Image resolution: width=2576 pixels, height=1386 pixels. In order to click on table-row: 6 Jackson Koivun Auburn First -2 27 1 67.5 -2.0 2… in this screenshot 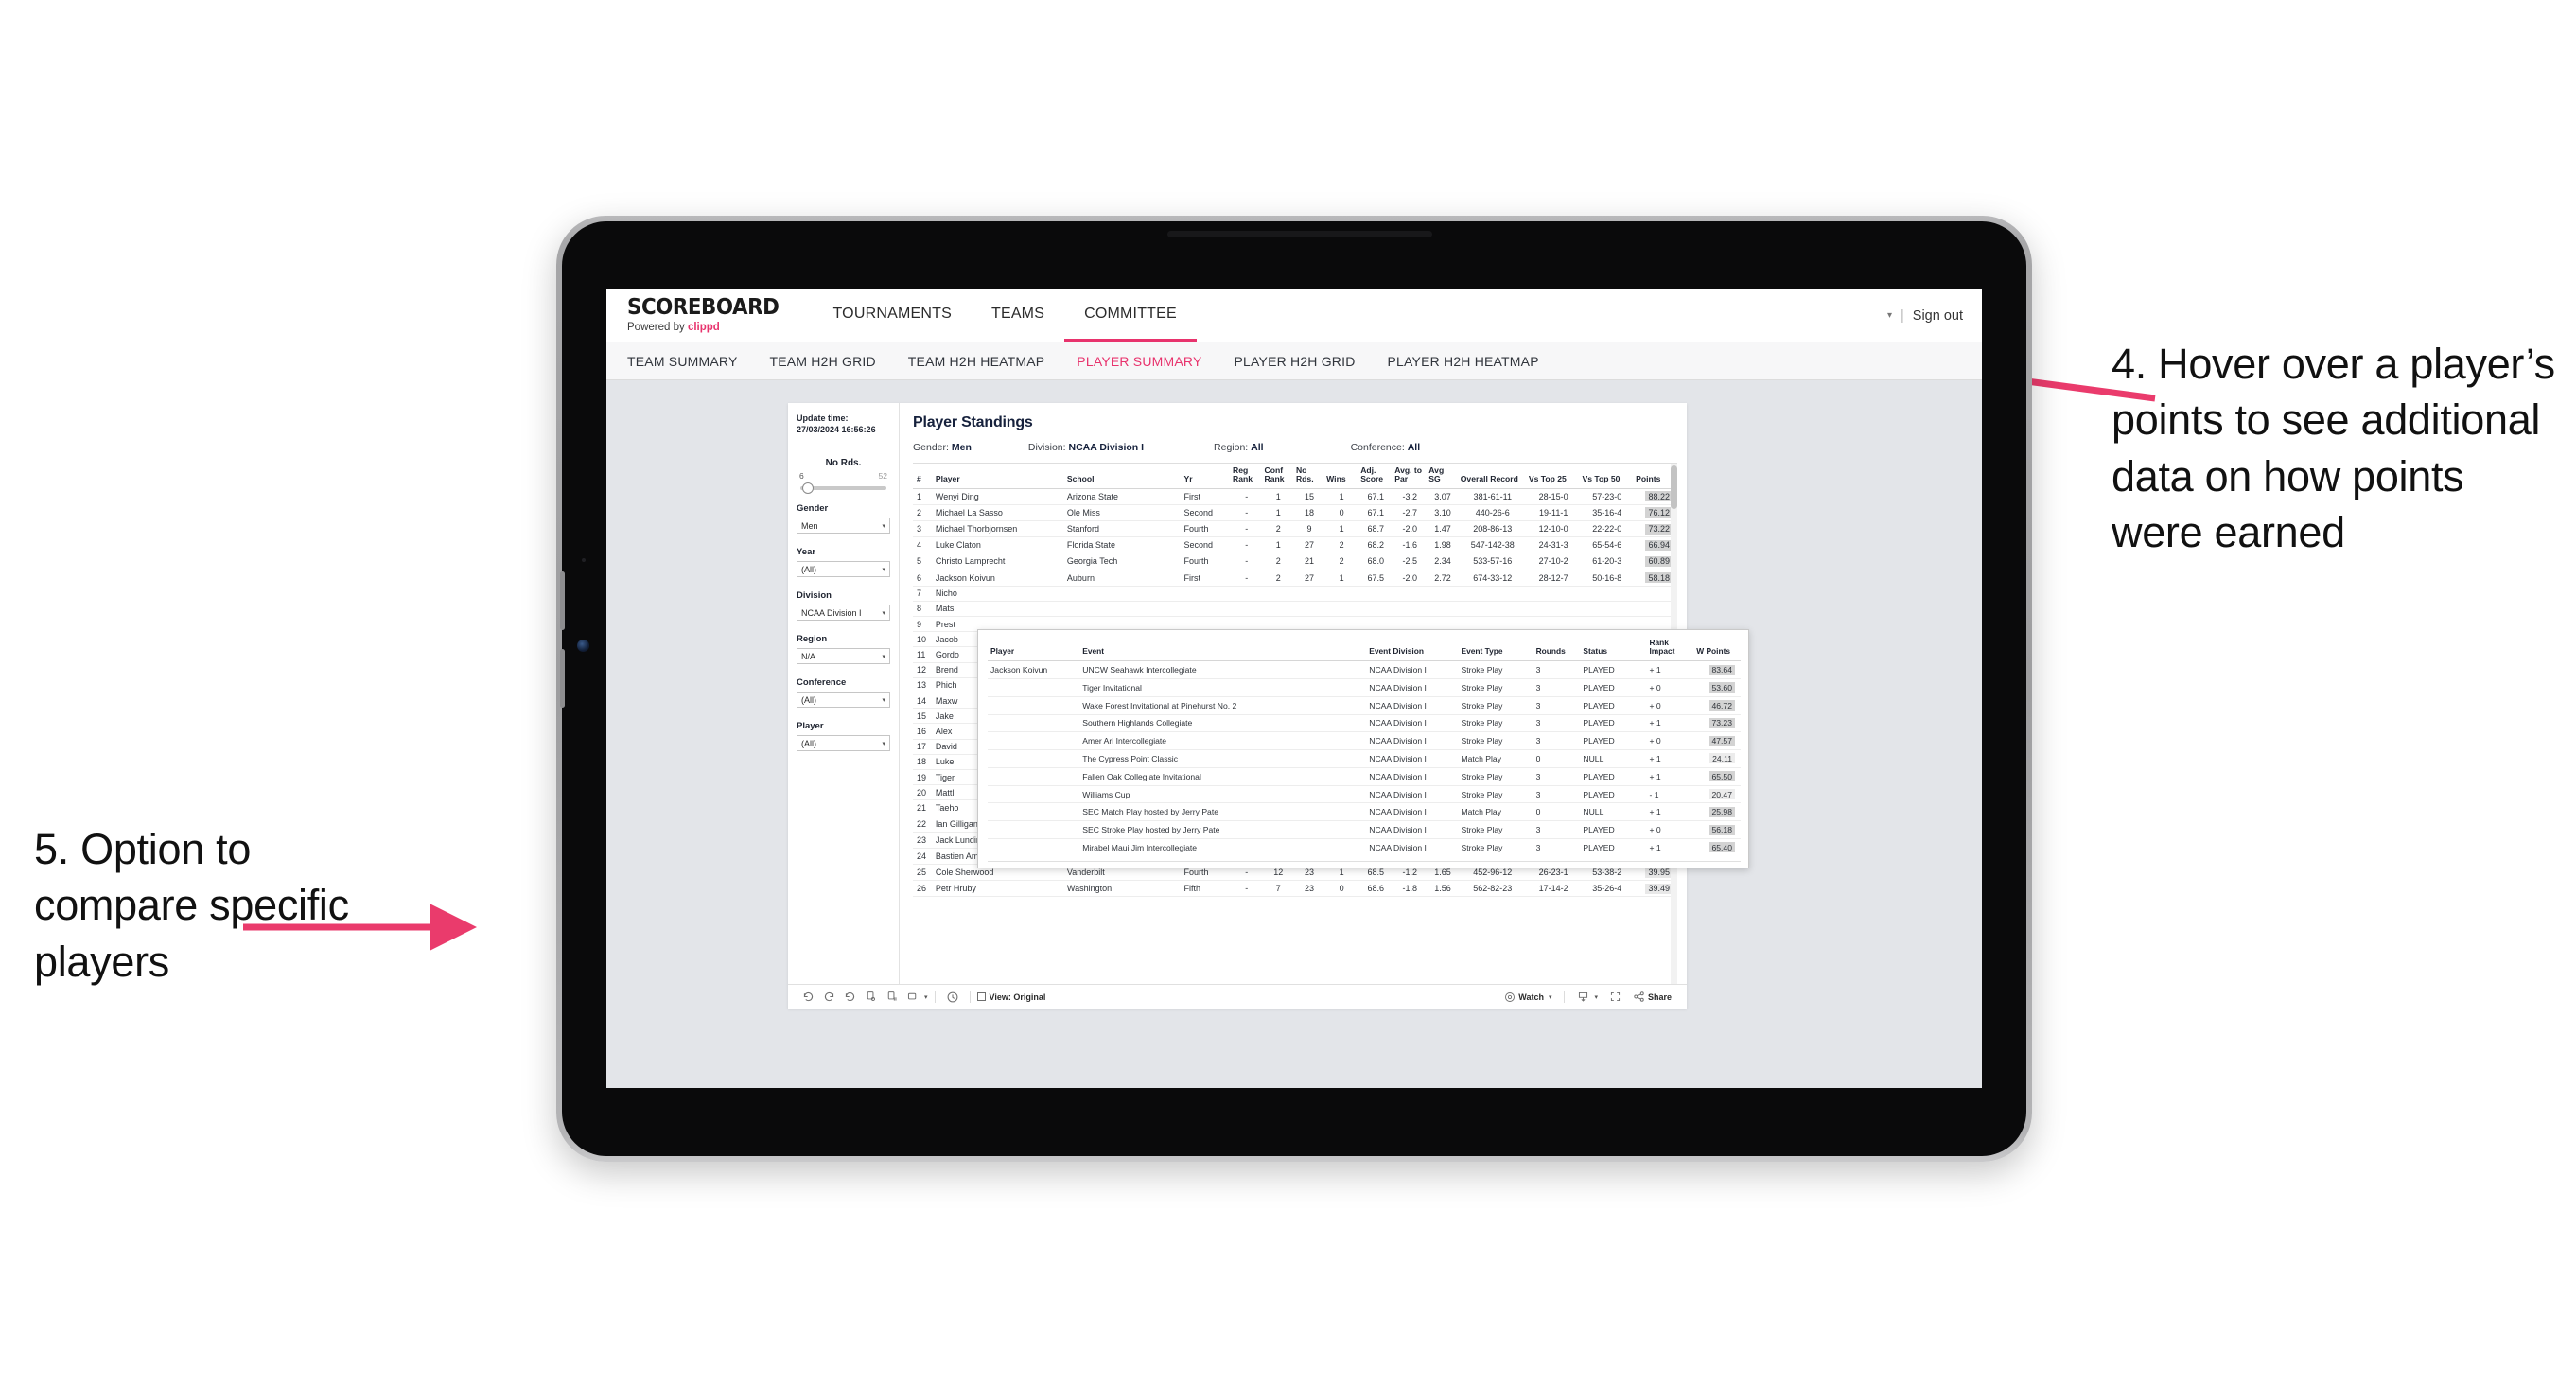, I will do `click(1295, 578)`.